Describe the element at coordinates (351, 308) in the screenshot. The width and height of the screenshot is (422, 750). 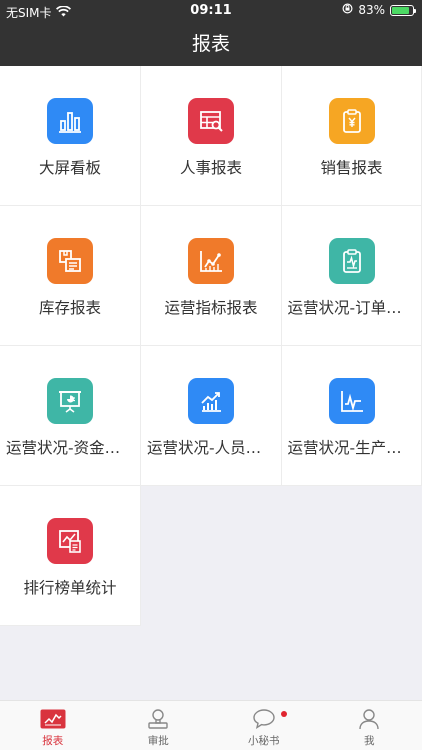
I see `report-label: 运营状况-订单状况` at that location.